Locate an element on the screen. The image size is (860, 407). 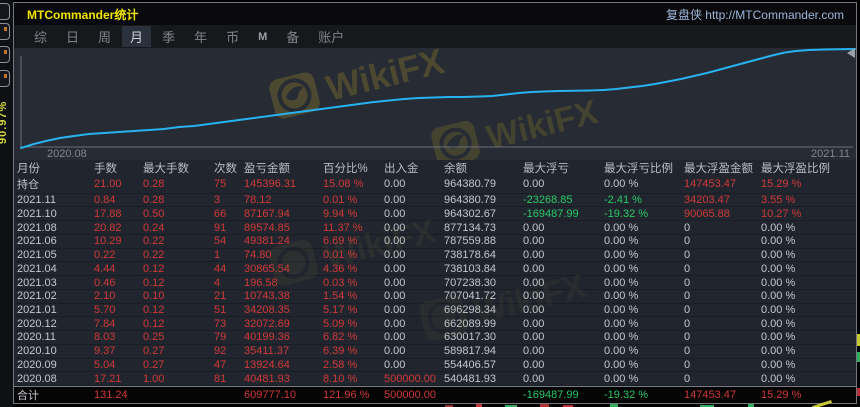
table-cell: 89574.85 is located at coordinates (267, 227).